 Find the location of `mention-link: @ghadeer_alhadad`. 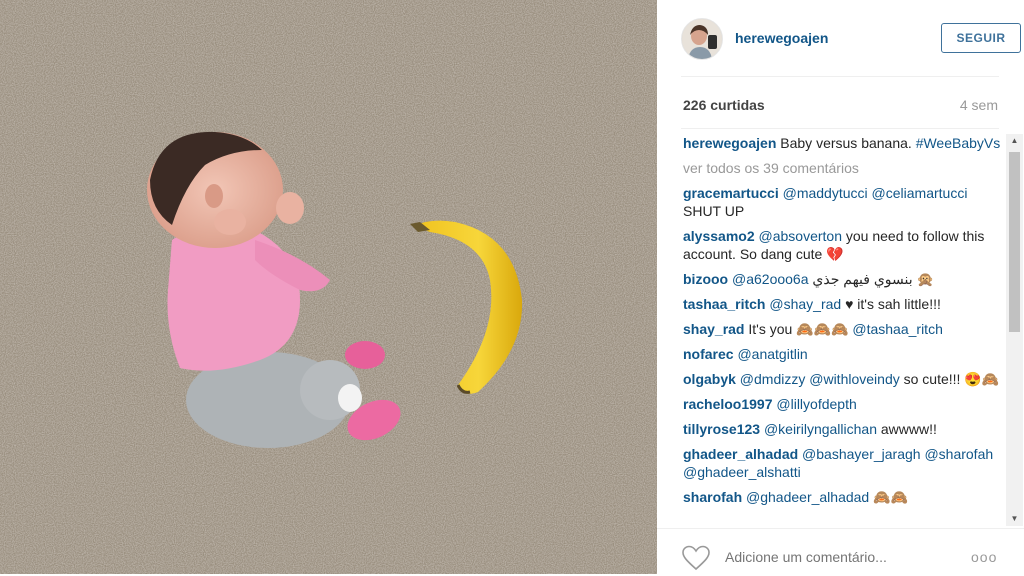

mention-link: @ghadeer_alhadad is located at coordinates (807, 497).